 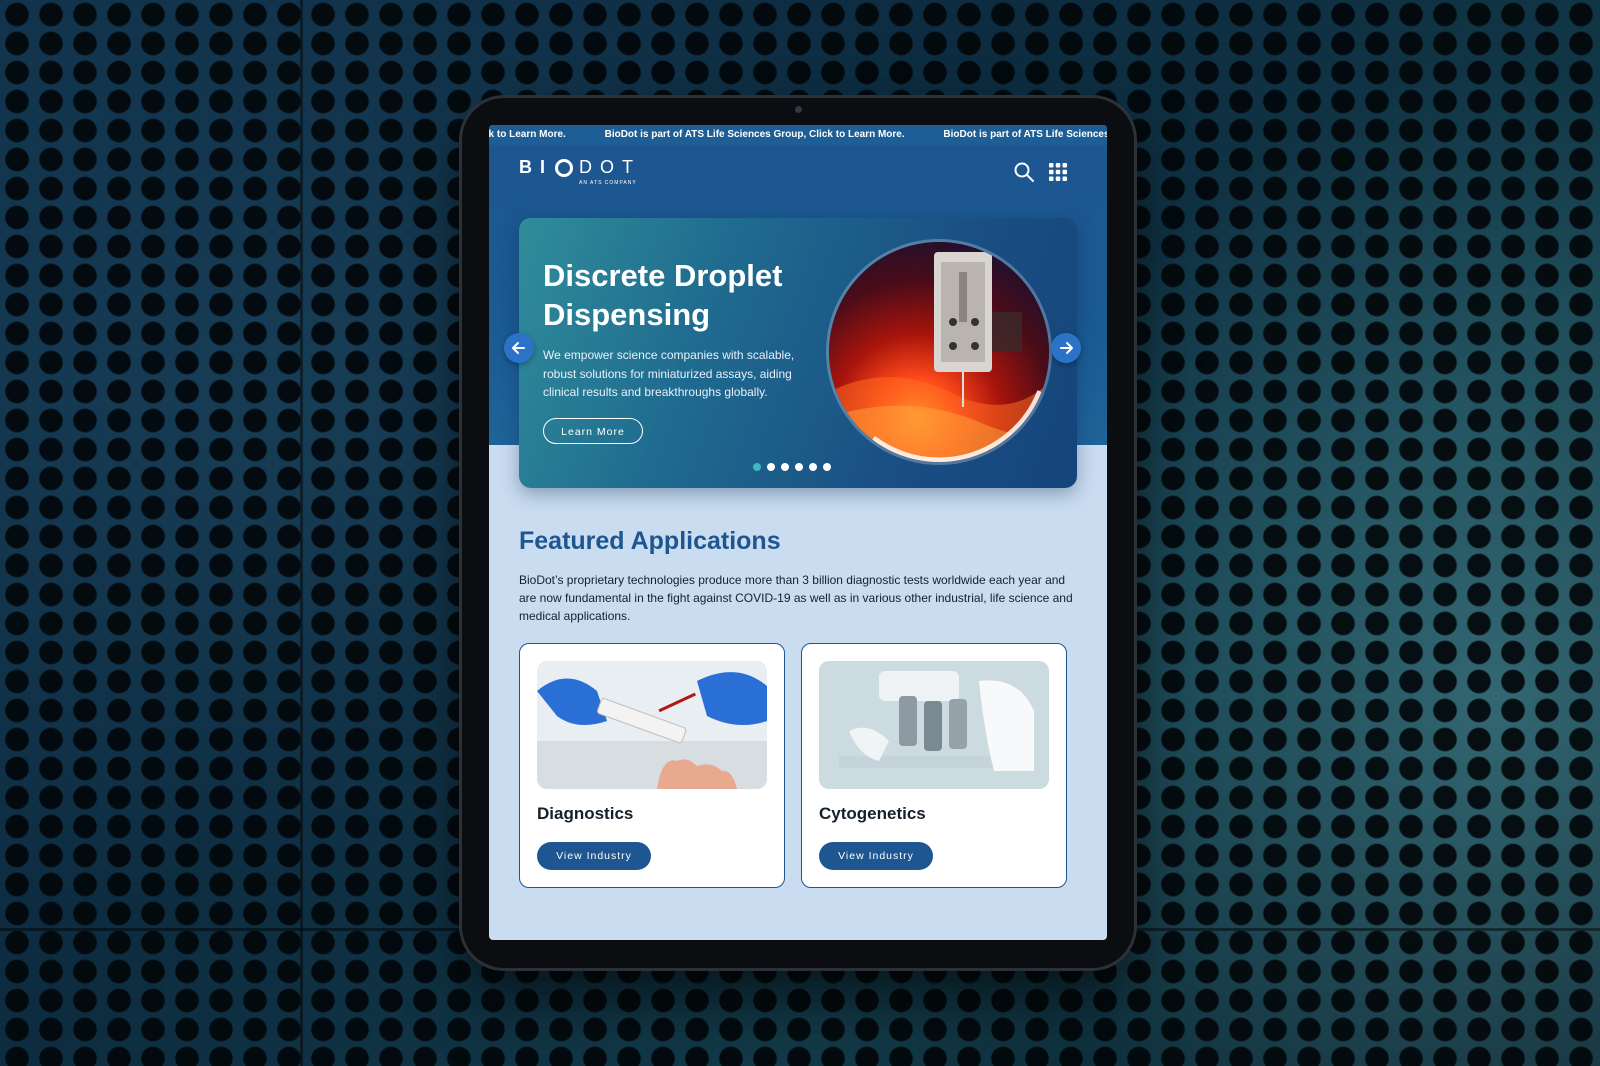 I want to click on diagnostics-image, so click(x=652, y=725).